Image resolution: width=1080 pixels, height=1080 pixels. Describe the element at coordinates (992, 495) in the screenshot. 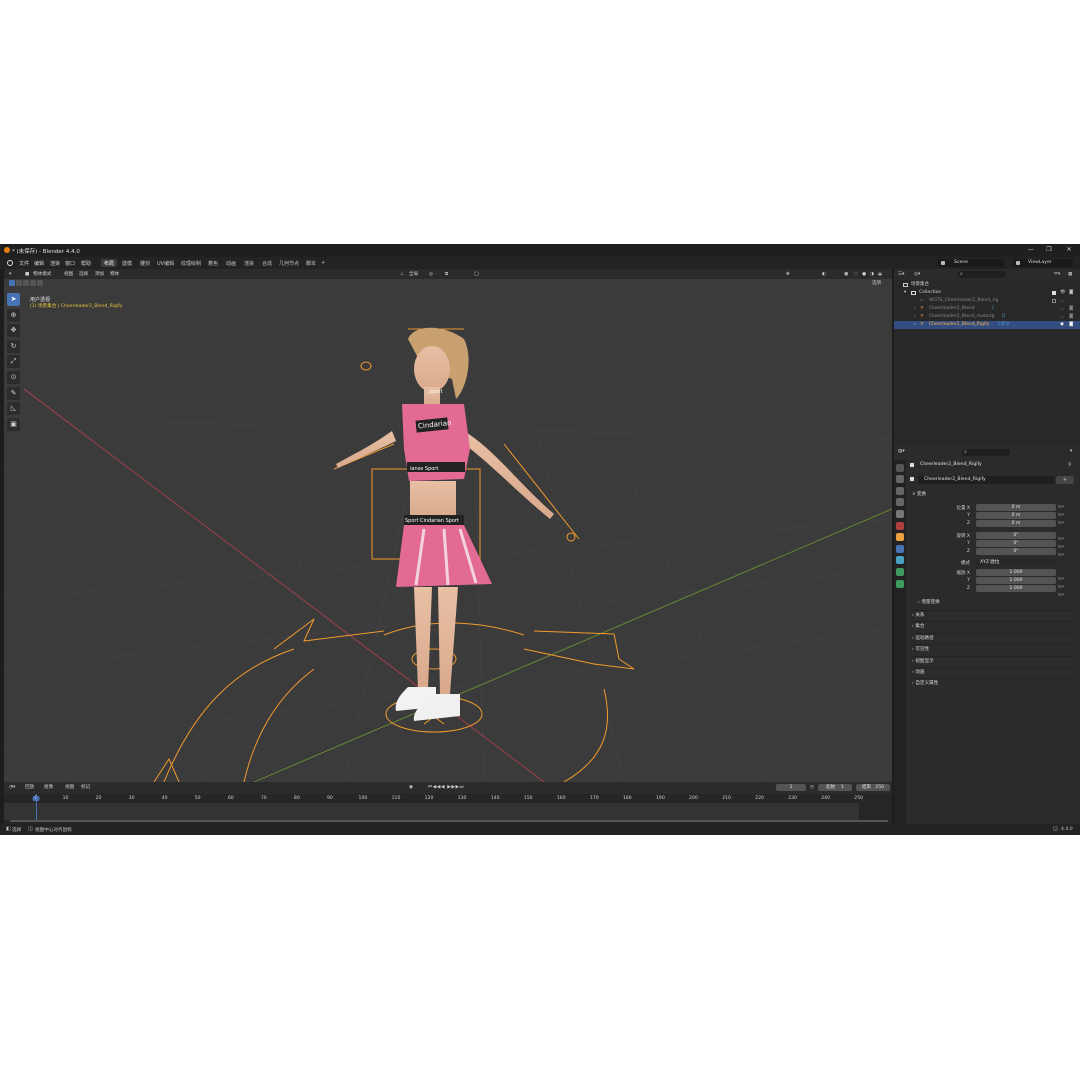

I see `transform-panel-header: ∨ 变换` at that location.